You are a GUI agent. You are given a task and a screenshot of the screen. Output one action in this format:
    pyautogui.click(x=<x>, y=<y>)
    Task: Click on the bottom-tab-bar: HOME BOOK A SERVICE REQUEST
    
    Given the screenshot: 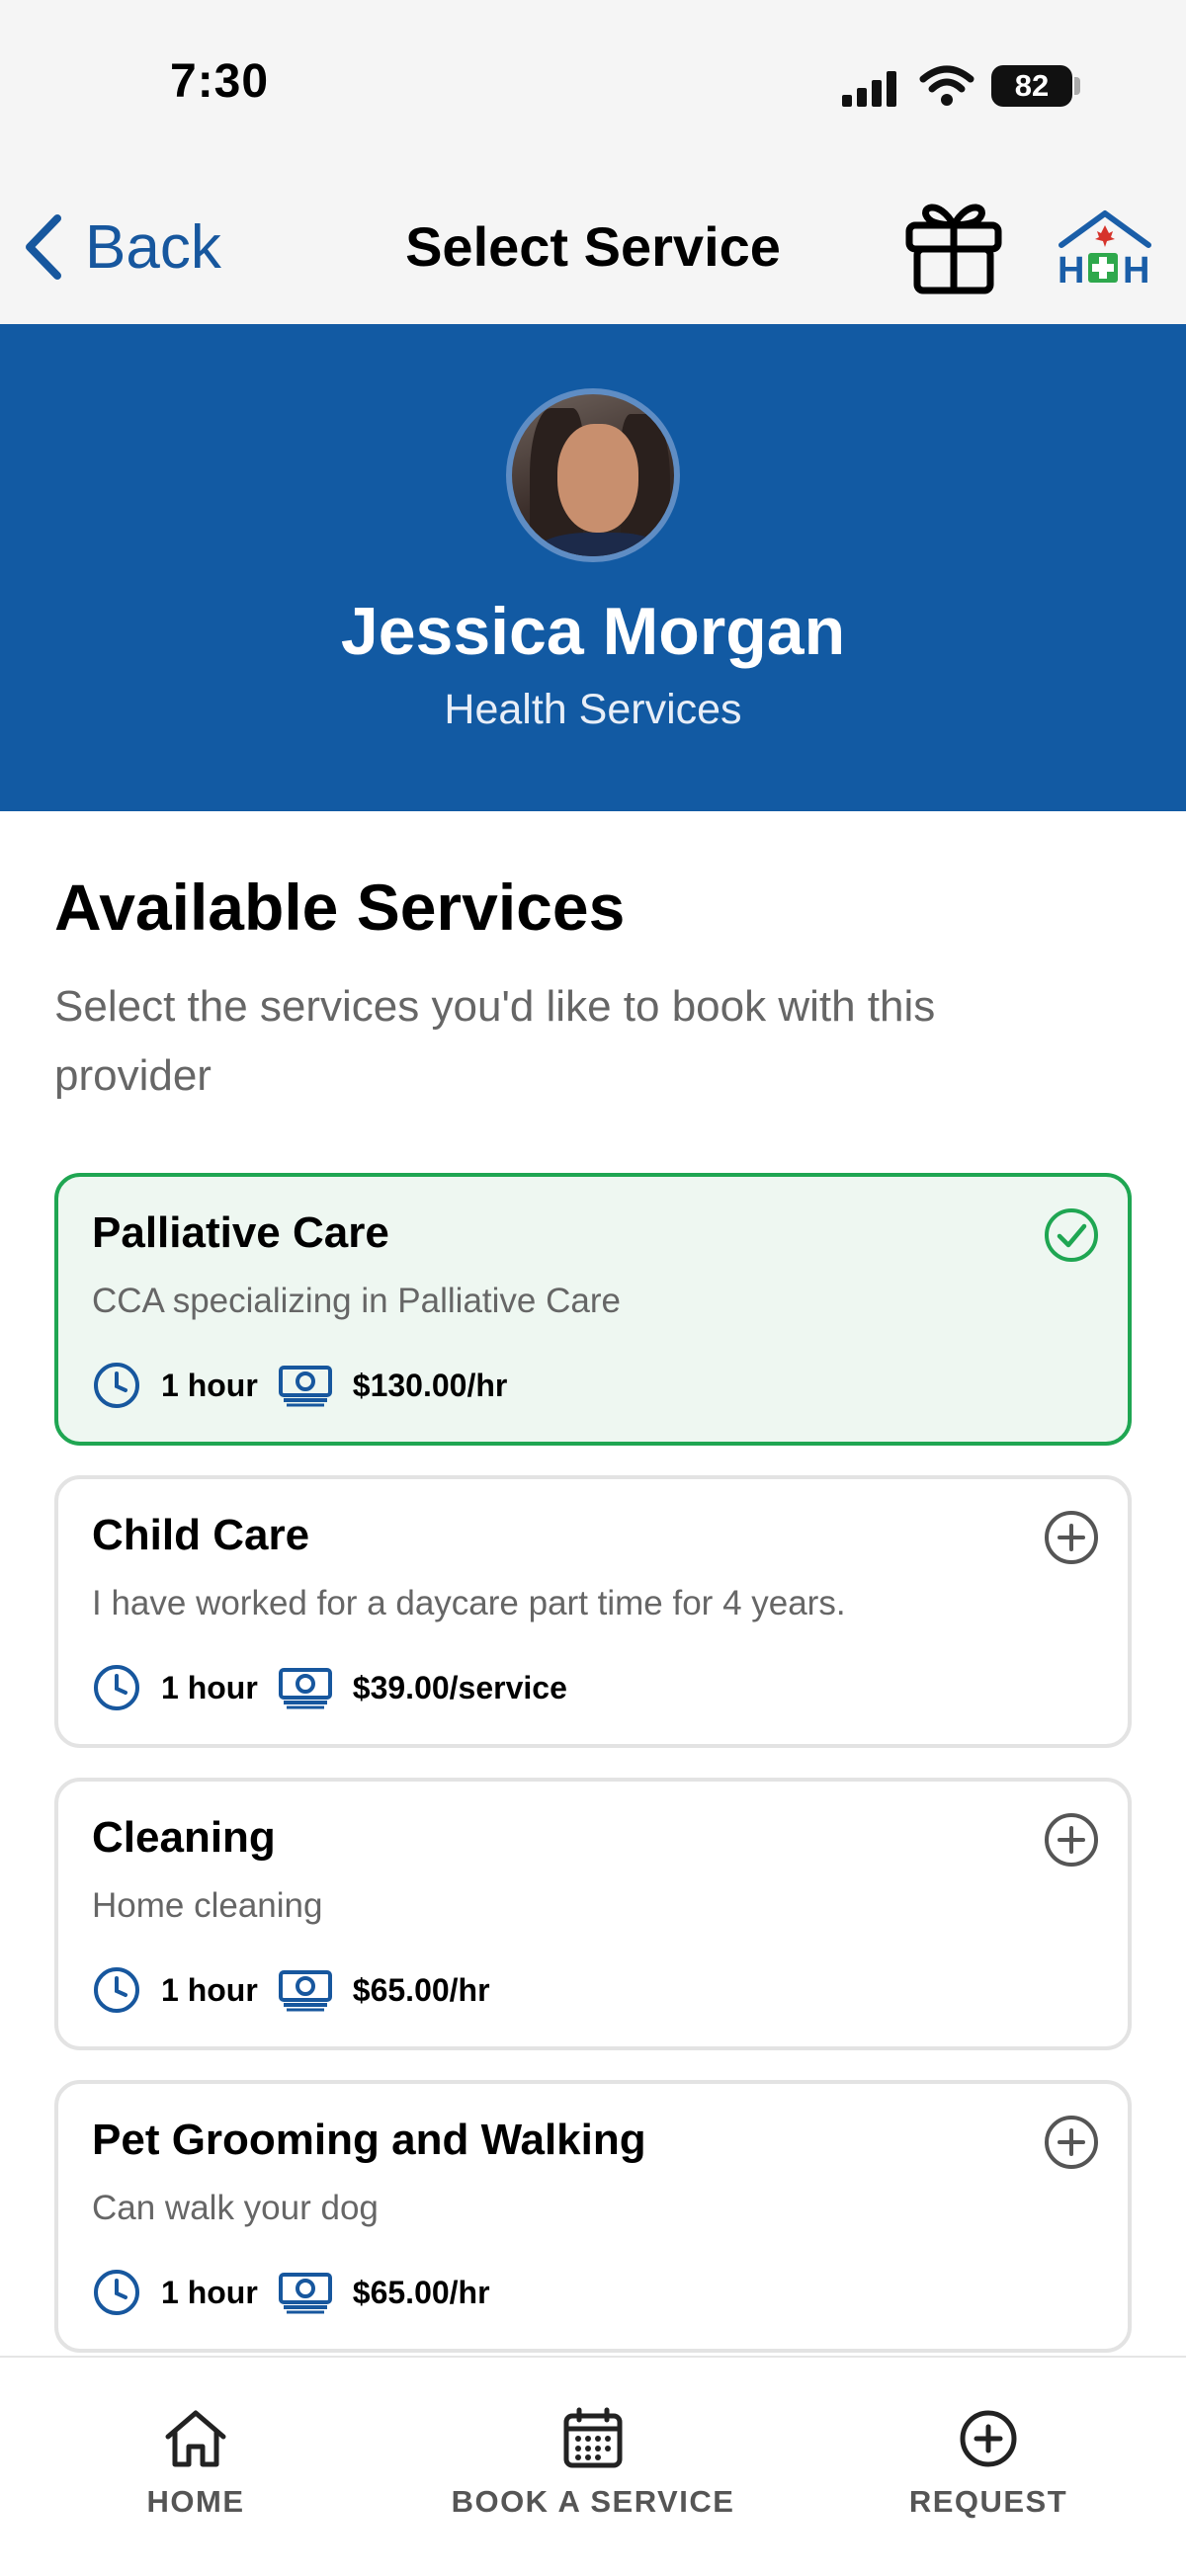 What is the action you would take?
    pyautogui.click(x=593, y=2466)
    